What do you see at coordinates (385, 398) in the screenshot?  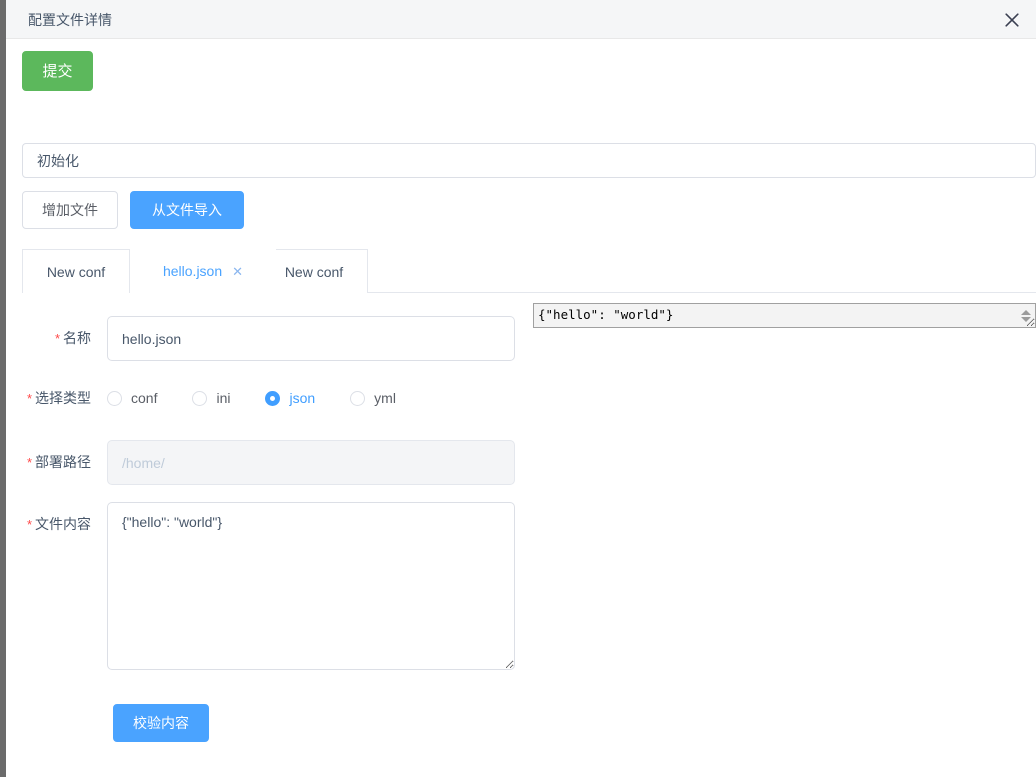 I see `radio-label: yml` at bounding box center [385, 398].